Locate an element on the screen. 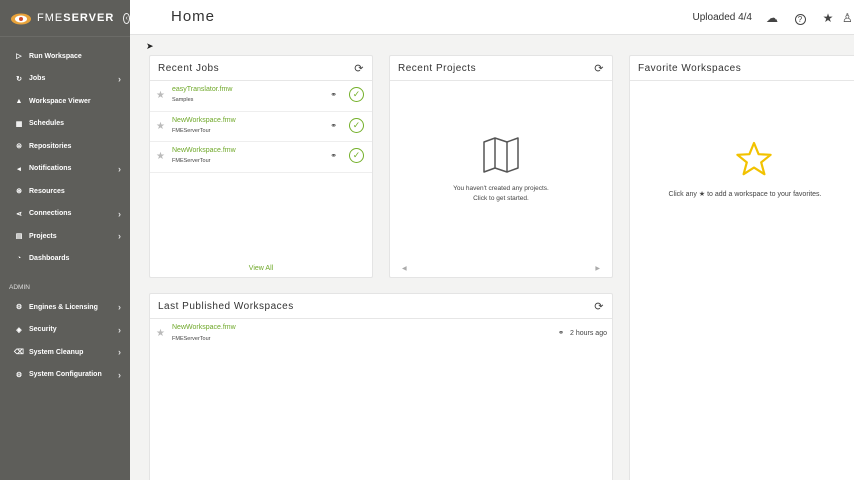  top-header: Home Uploaded 4/4 ☁ ? ★ ♙ is located at coordinates (492, 17).